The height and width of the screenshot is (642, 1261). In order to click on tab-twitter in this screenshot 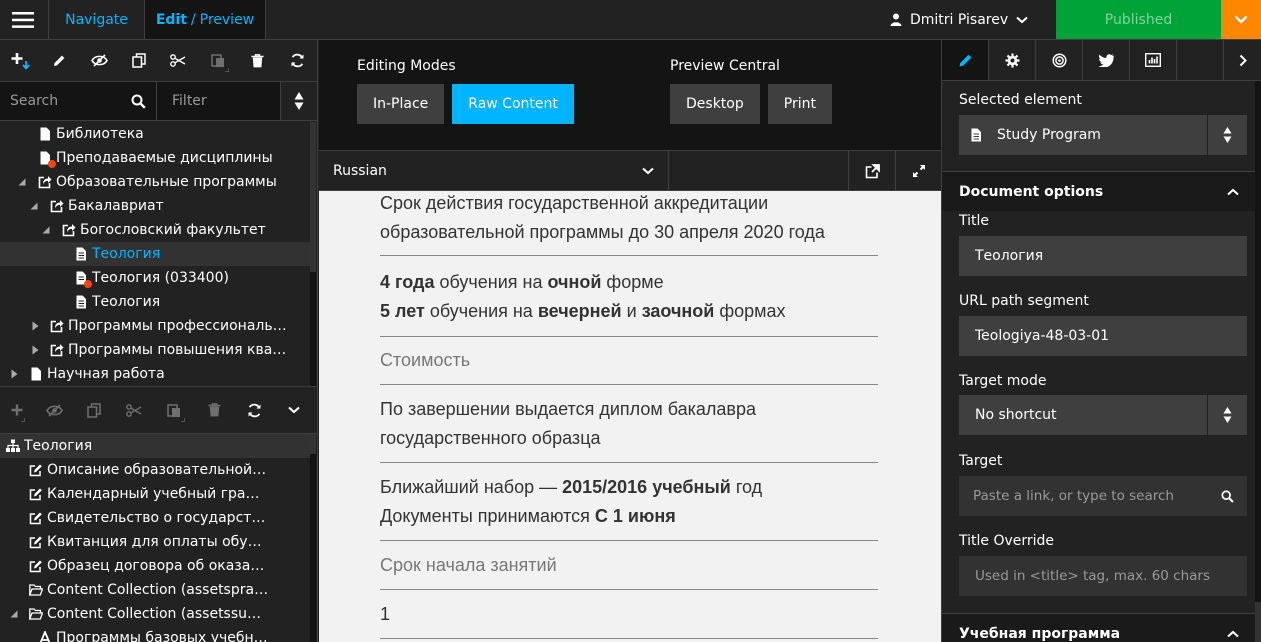, I will do `click(1106, 60)`.